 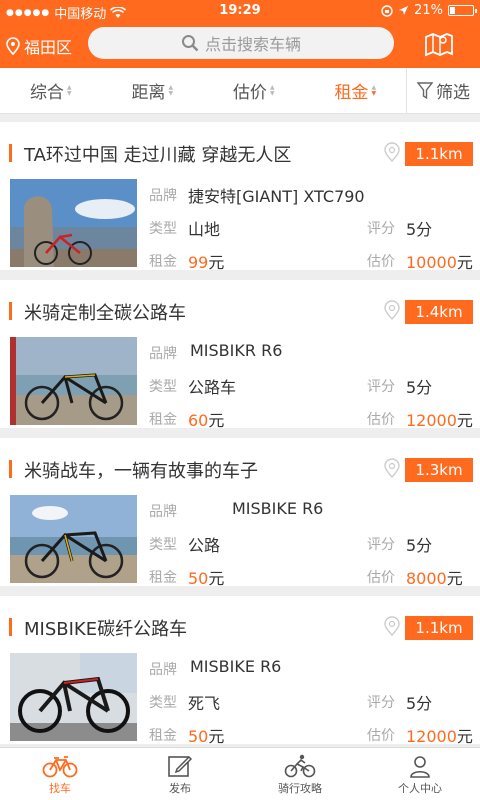 What do you see at coordinates (439, 470) in the screenshot?
I see `distance-badge: 1.3km` at bounding box center [439, 470].